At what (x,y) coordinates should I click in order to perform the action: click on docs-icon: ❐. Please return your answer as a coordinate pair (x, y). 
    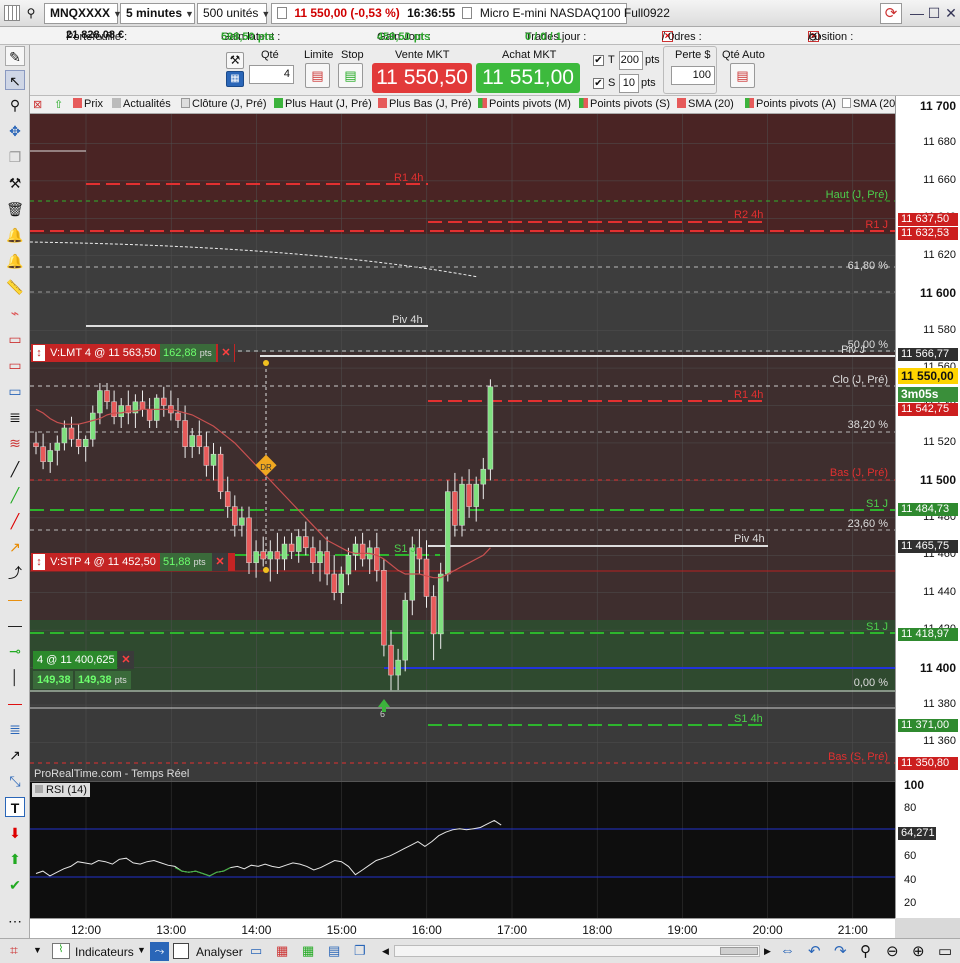
    Looking at the image, I should click on (360, 951).